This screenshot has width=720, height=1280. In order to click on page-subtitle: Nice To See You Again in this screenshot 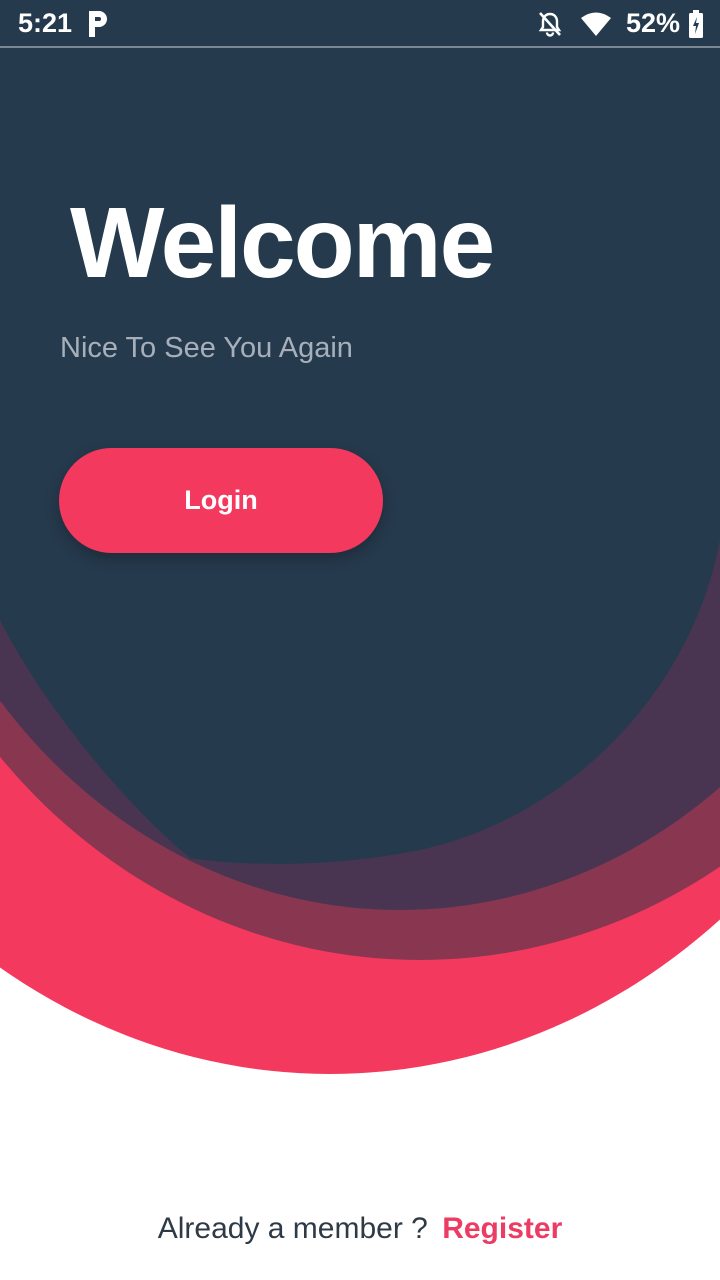, I will do `click(206, 348)`.